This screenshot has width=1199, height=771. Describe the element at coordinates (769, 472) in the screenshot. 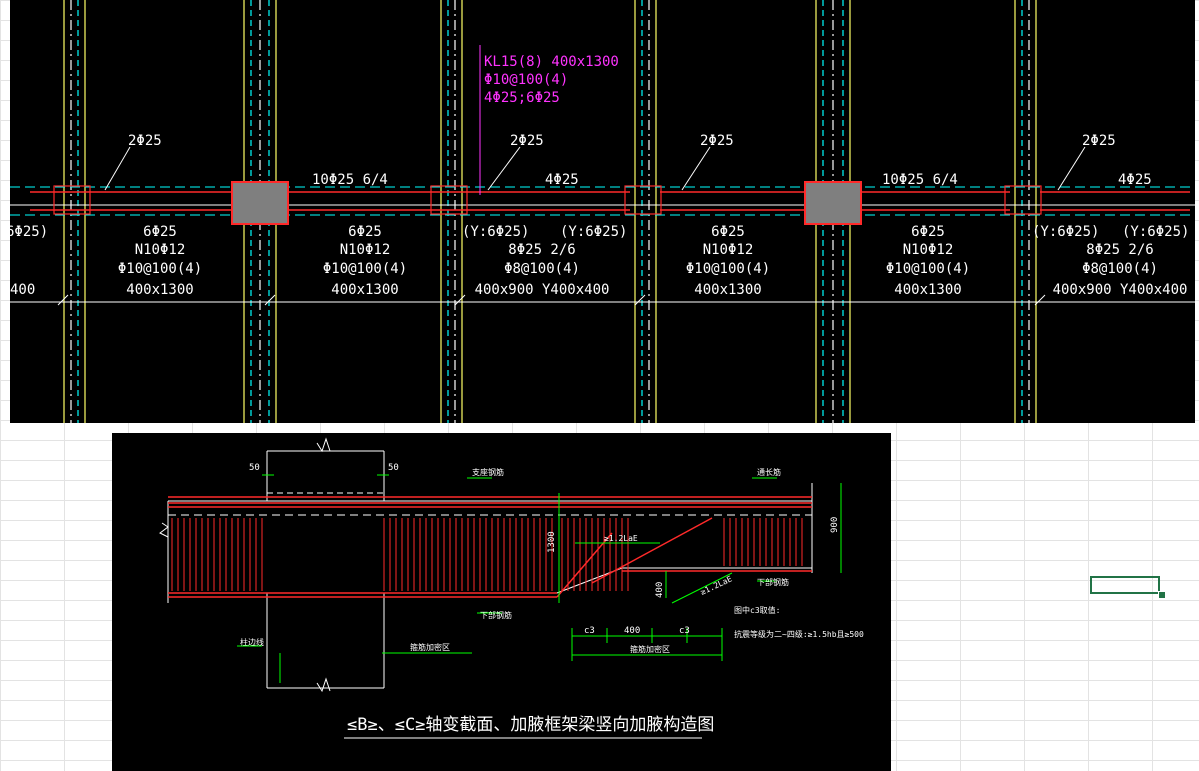

I see `label-top-right: 通长筋` at that location.